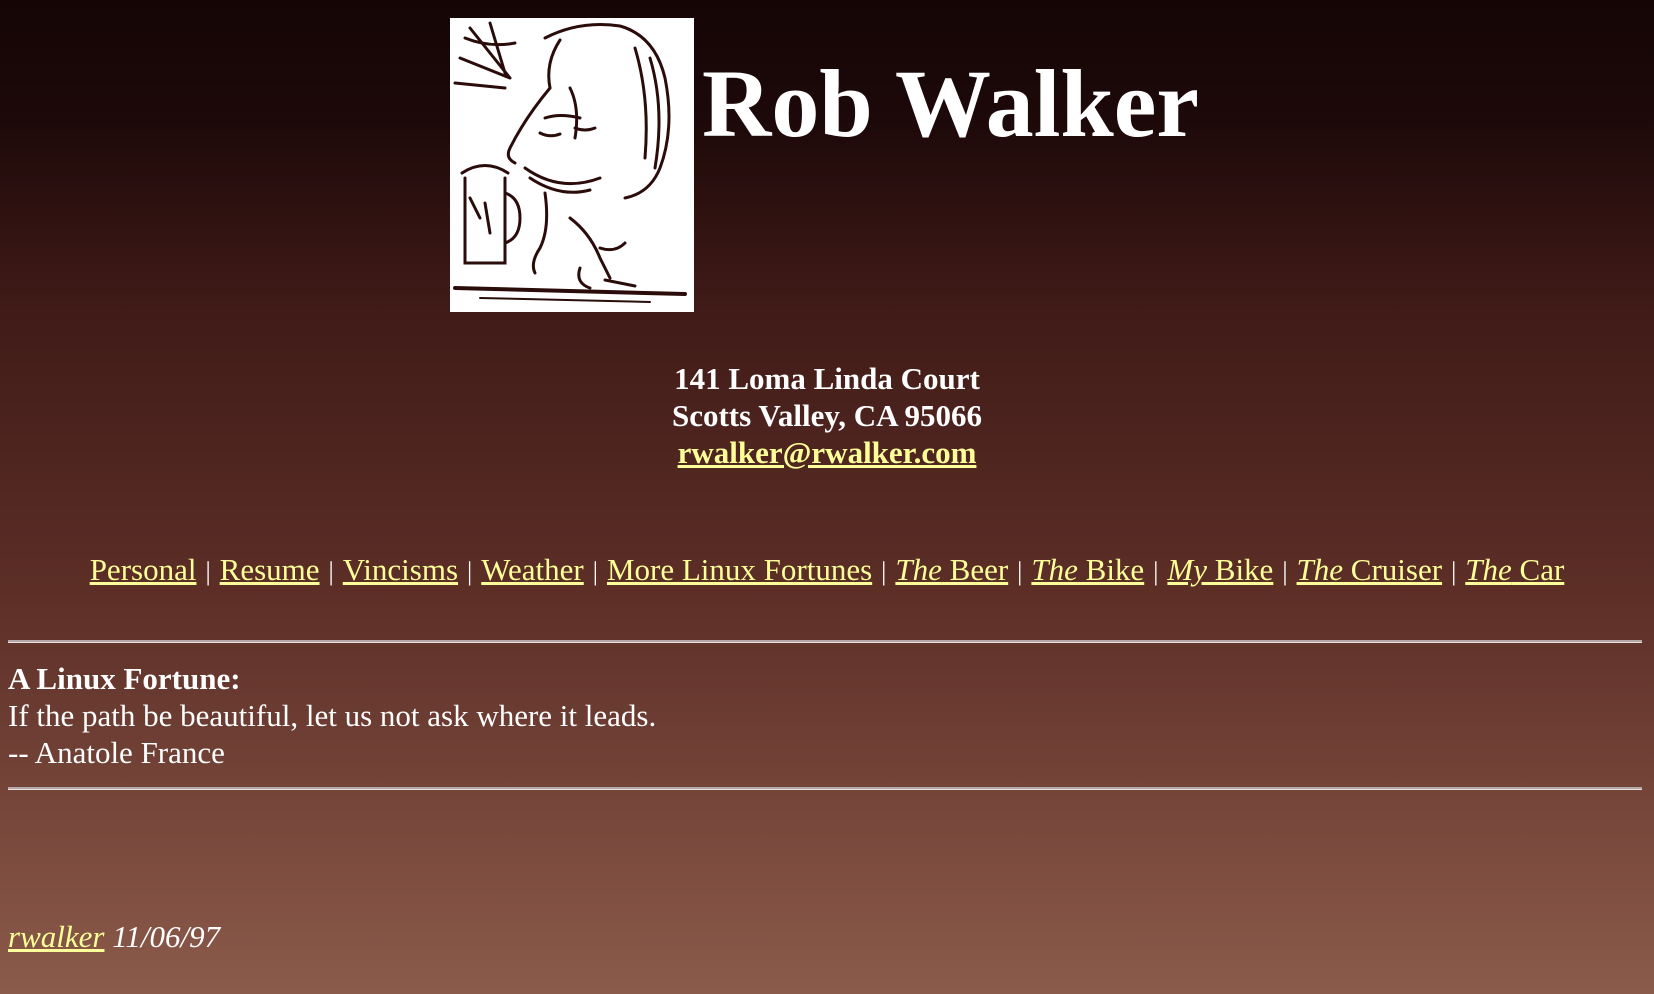 The image size is (1654, 994). What do you see at coordinates (827, 452) in the screenshot?
I see `email-link: rwalker@rwalker.com` at bounding box center [827, 452].